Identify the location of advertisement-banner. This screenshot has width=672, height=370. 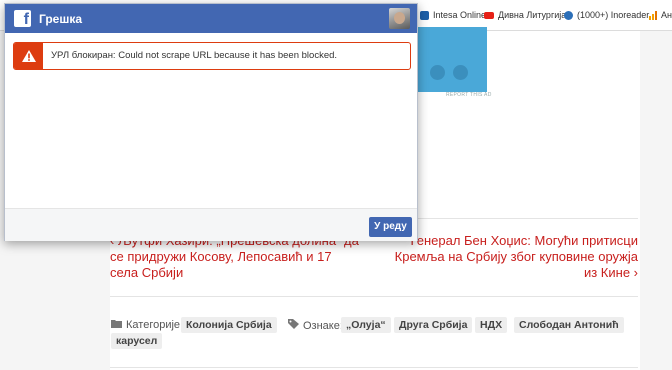
(452, 59).